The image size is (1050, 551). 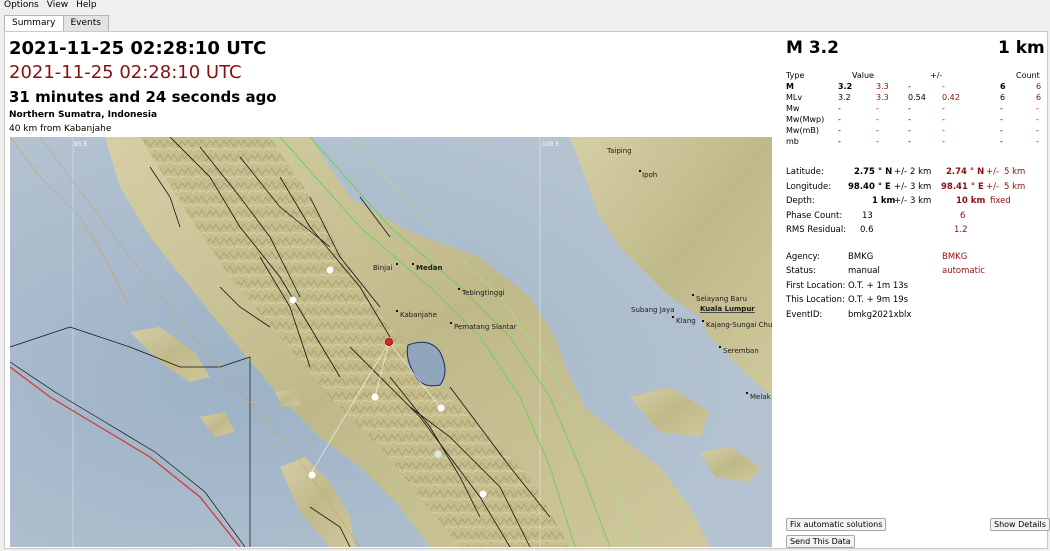 What do you see at coordinates (429, 268) in the screenshot?
I see `city-medan: Medan` at bounding box center [429, 268].